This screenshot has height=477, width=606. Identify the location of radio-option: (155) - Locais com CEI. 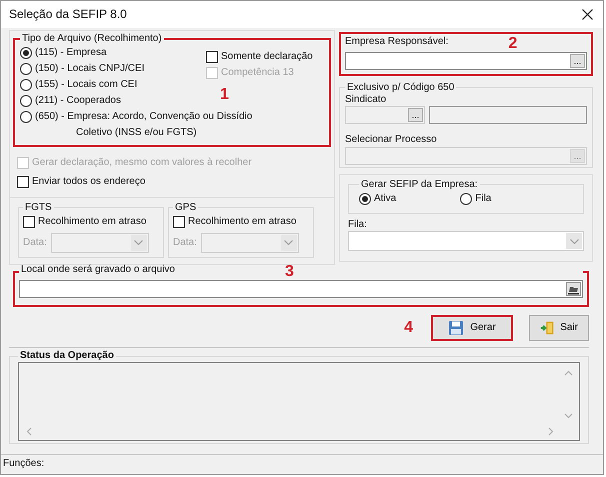
(113, 84).